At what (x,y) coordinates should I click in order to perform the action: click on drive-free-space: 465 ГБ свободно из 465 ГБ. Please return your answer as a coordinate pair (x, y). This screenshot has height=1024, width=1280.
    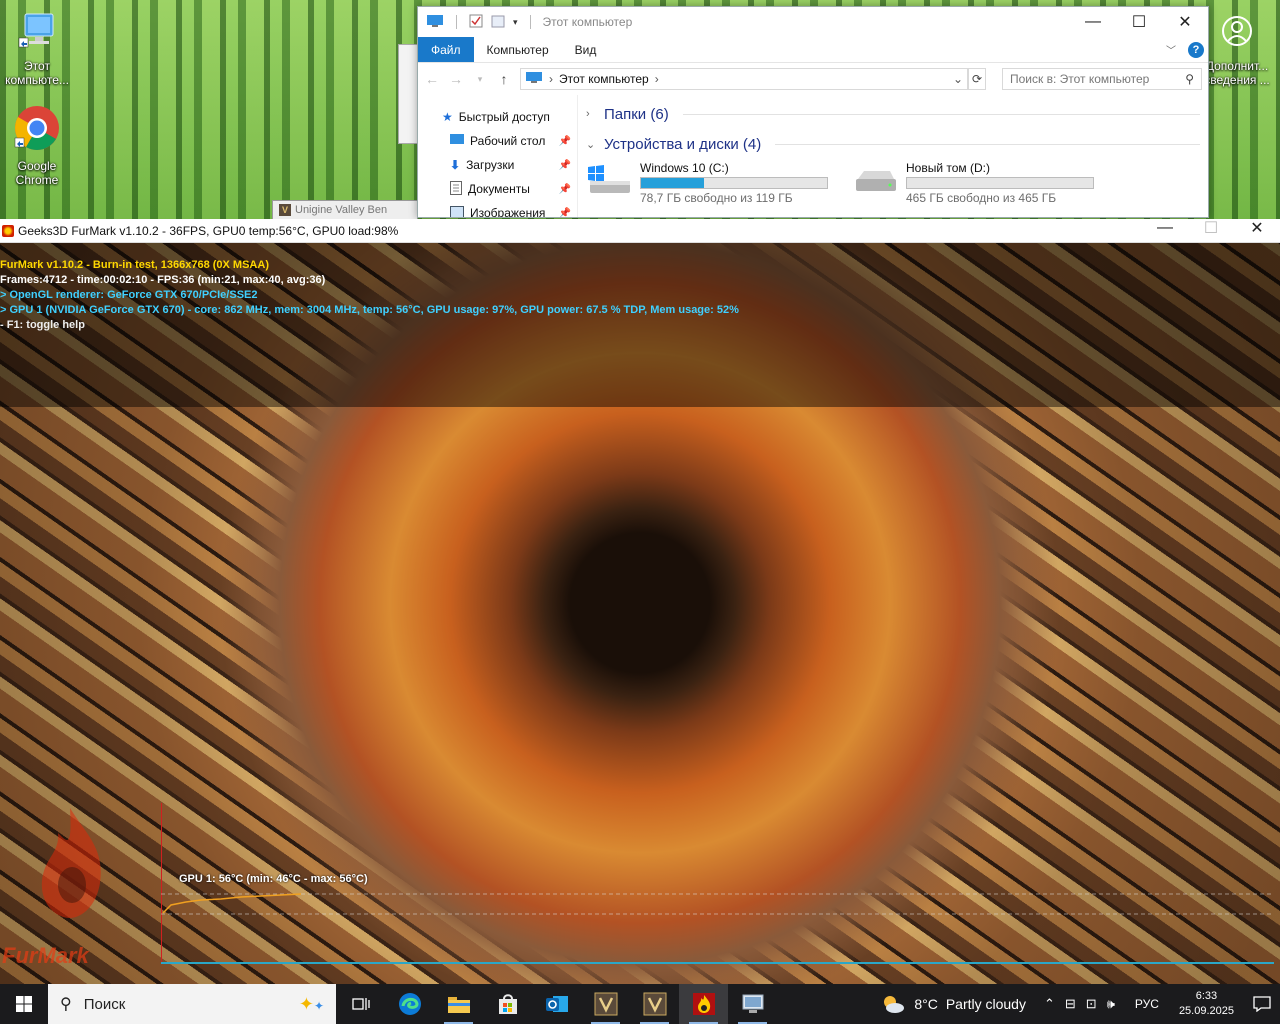
    Looking at the image, I should click on (981, 198).